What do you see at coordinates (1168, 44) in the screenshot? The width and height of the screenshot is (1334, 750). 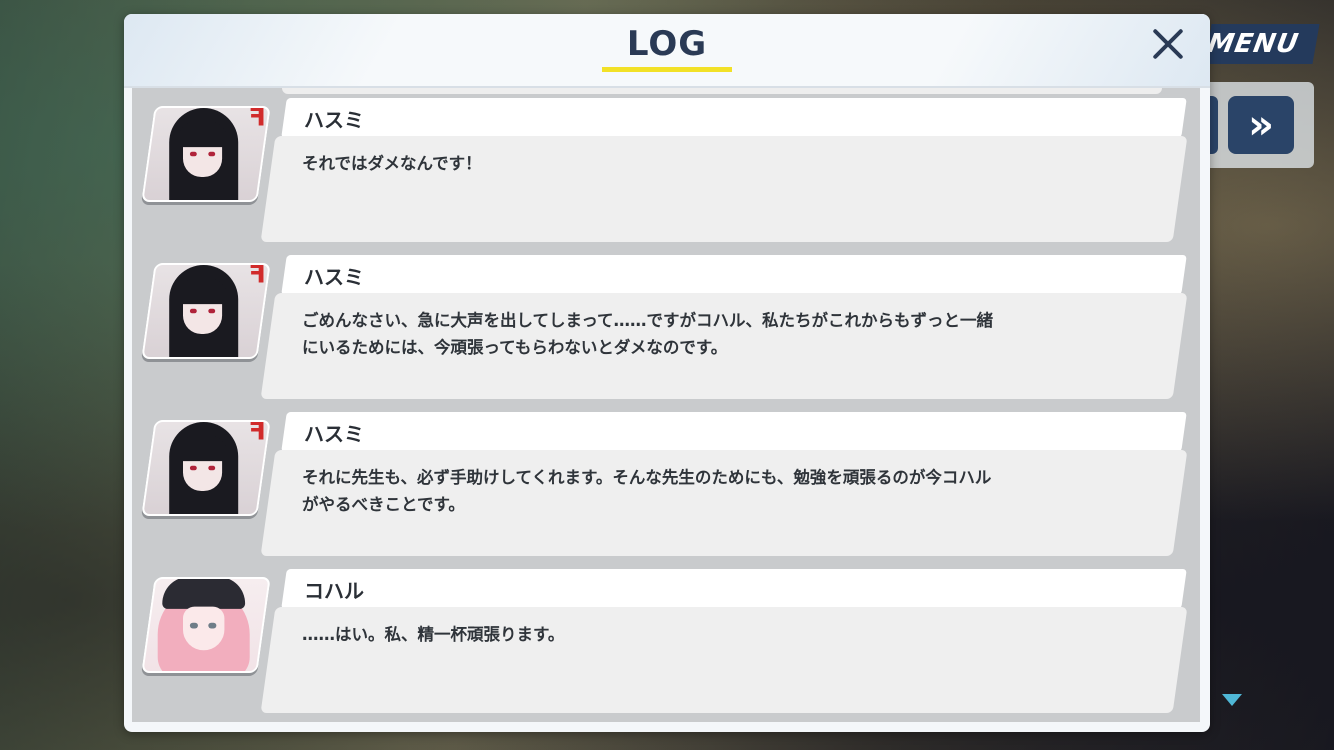 I see `close-icon` at bounding box center [1168, 44].